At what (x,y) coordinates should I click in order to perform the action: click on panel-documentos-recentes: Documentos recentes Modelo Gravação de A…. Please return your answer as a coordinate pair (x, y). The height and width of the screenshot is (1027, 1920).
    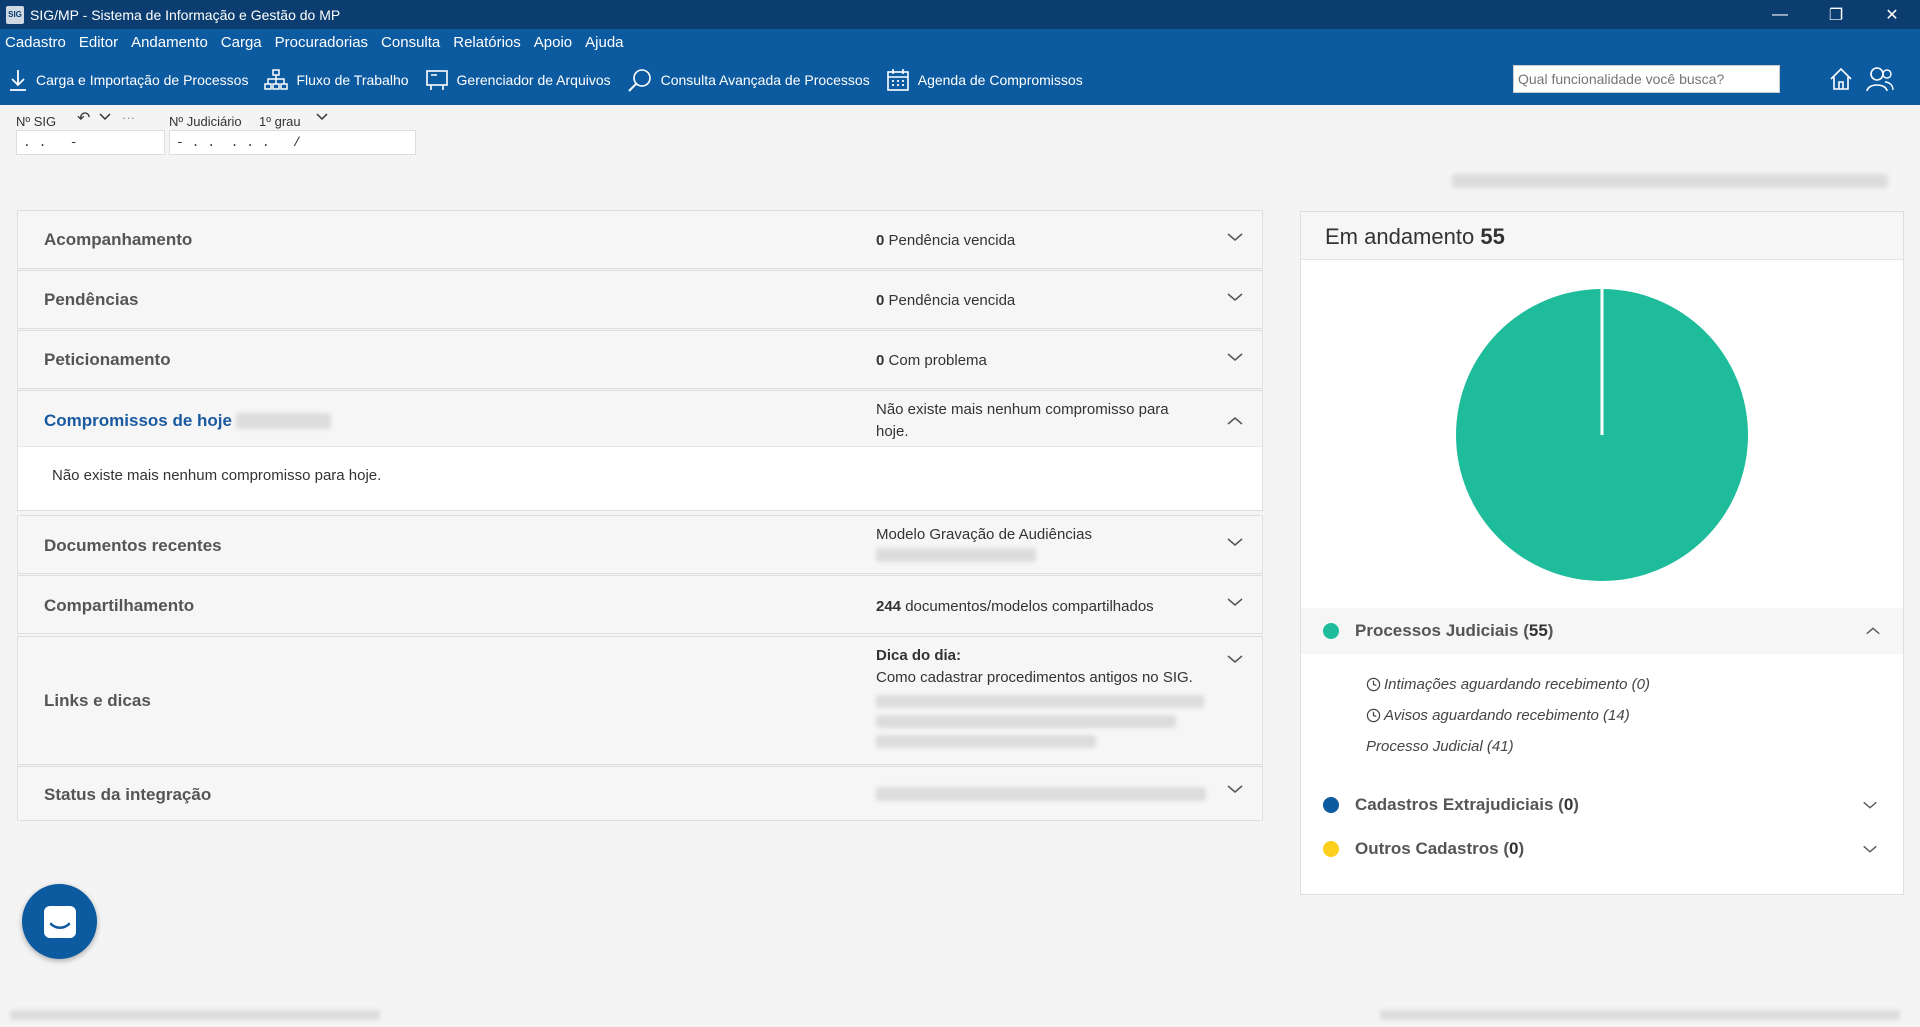
    Looking at the image, I should click on (640, 544).